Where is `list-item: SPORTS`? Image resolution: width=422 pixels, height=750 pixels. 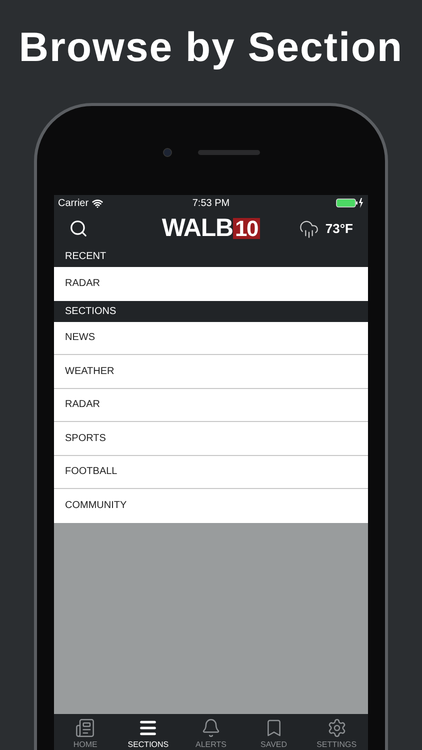
list-item: SPORTS is located at coordinates (211, 439).